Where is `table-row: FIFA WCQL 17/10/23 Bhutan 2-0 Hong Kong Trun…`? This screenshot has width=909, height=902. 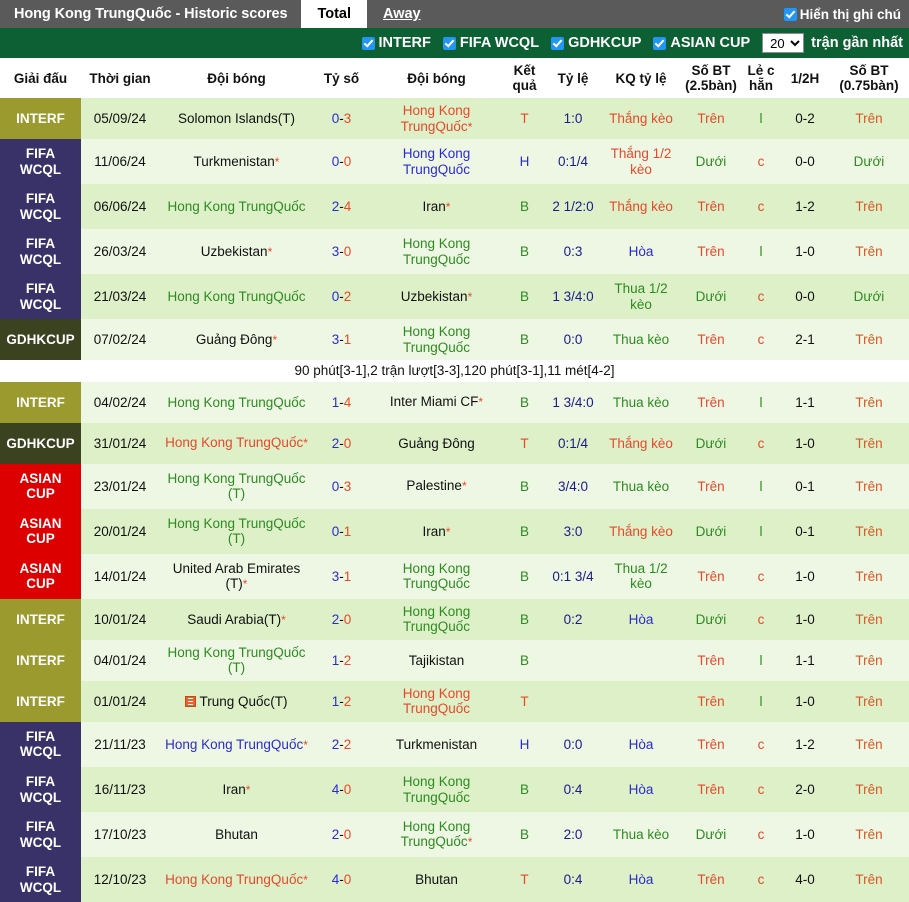 table-row: FIFA WCQL 17/10/23 Bhutan 2-0 Hong Kong Trun… is located at coordinates (454, 835).